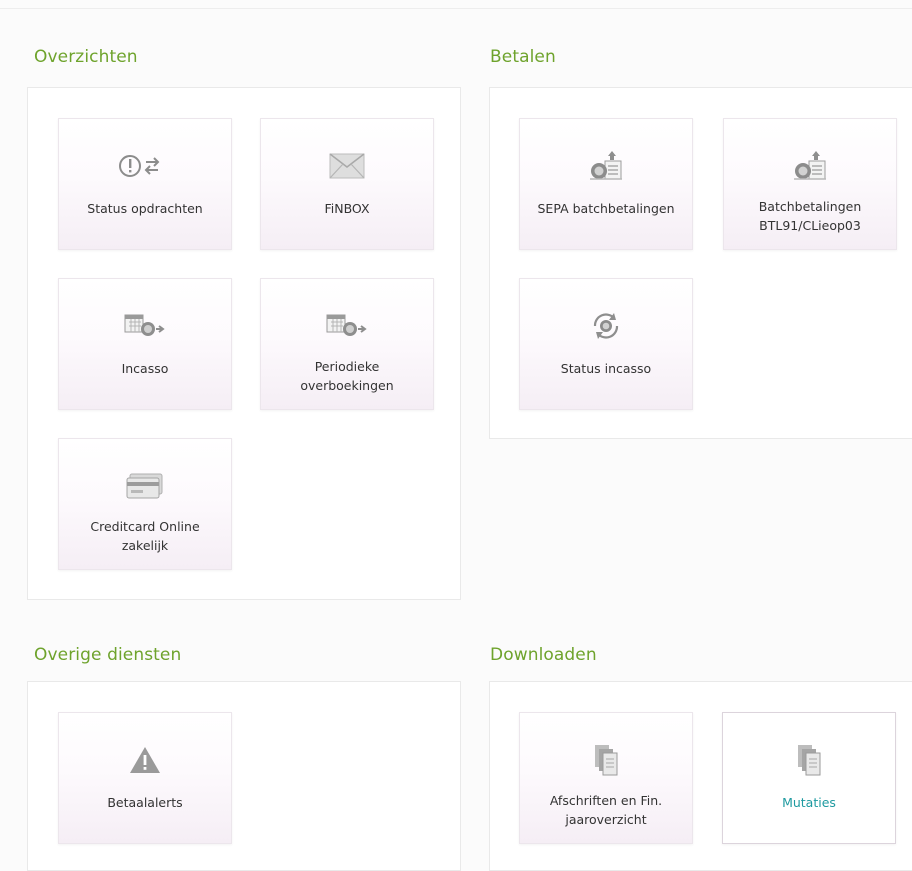  Describe the element at coordinates (145, 486) in the screenshot. I see `credit-card-icon` at that location.